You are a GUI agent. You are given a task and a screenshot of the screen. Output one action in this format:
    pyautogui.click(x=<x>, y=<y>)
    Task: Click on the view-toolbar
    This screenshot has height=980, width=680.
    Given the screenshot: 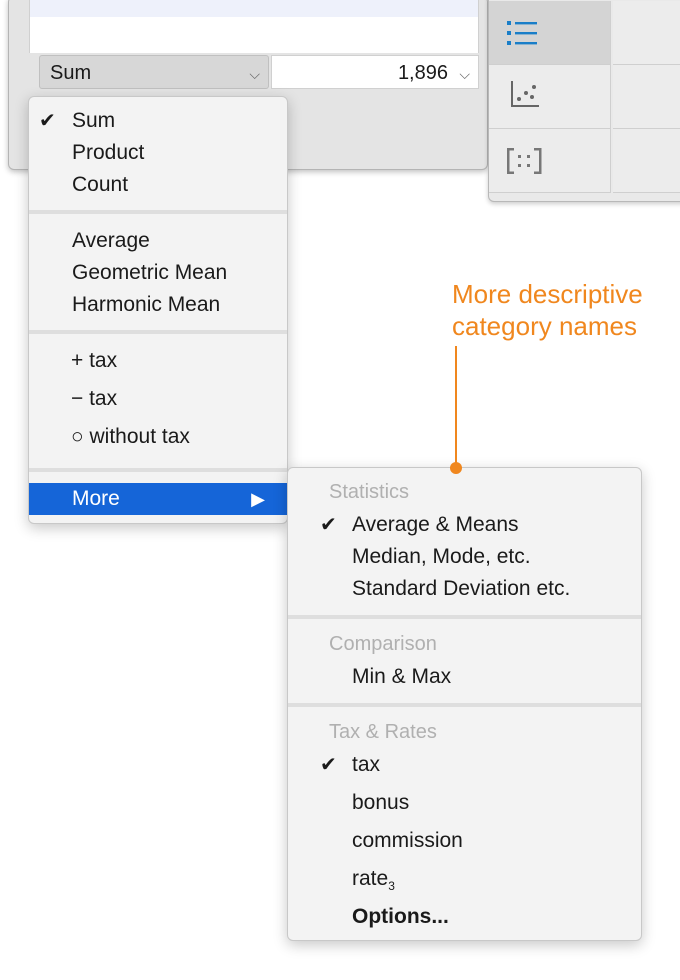 What is the action you would take?
    pyautogui.click(x=584, y=101)
    